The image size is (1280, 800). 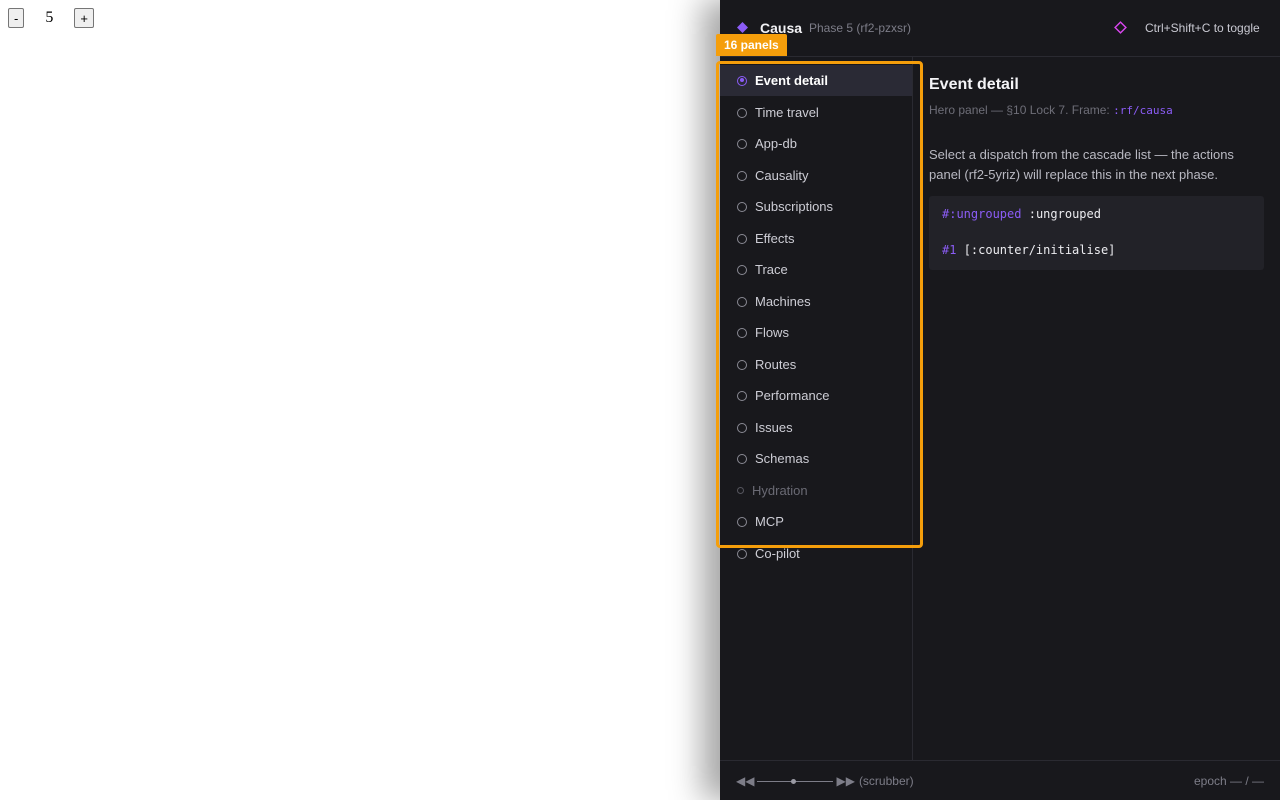 What do you see at coordinates (949, 250) in the screenshot?
I see `code-tag: #1` at bounding box center [949, 250].